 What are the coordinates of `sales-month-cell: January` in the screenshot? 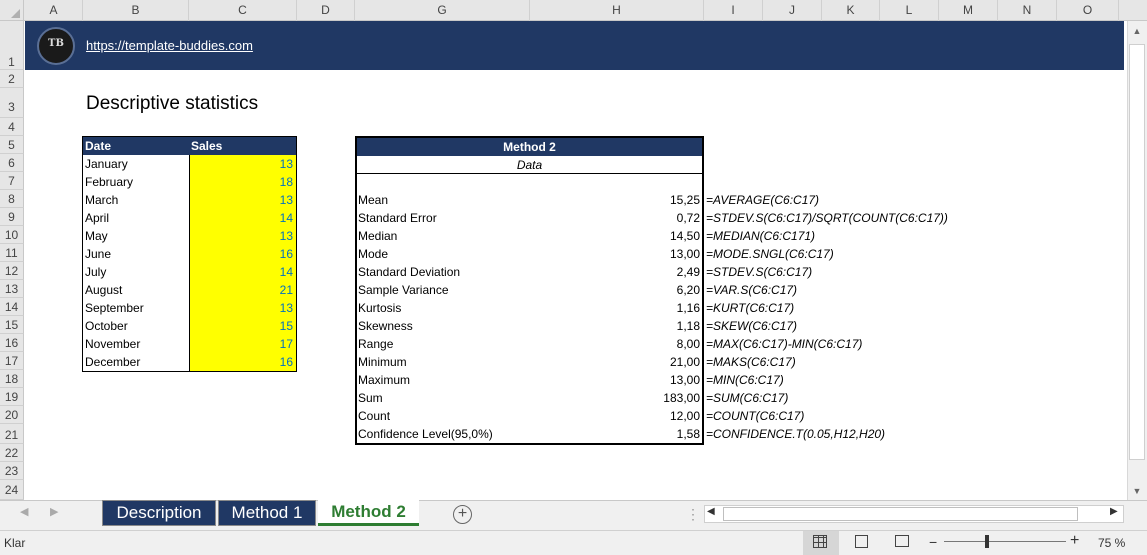 It's located at (136, 164).